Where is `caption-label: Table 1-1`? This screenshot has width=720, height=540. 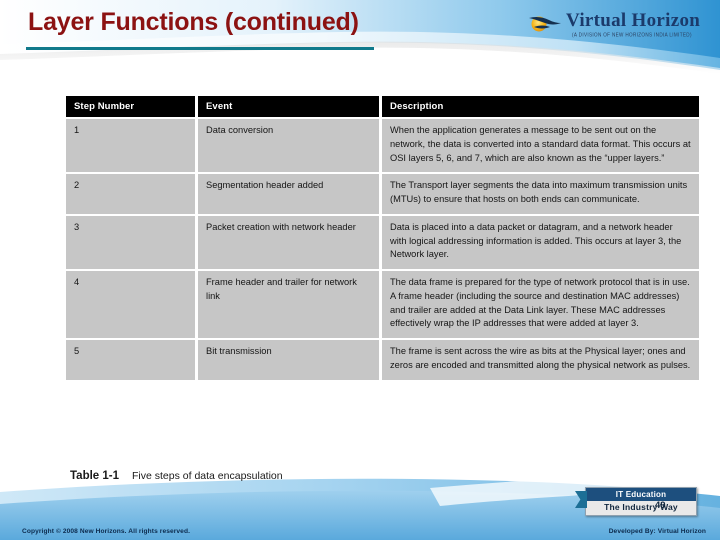
caption-label: Table 1-1 is located at coordinates (94, 476).